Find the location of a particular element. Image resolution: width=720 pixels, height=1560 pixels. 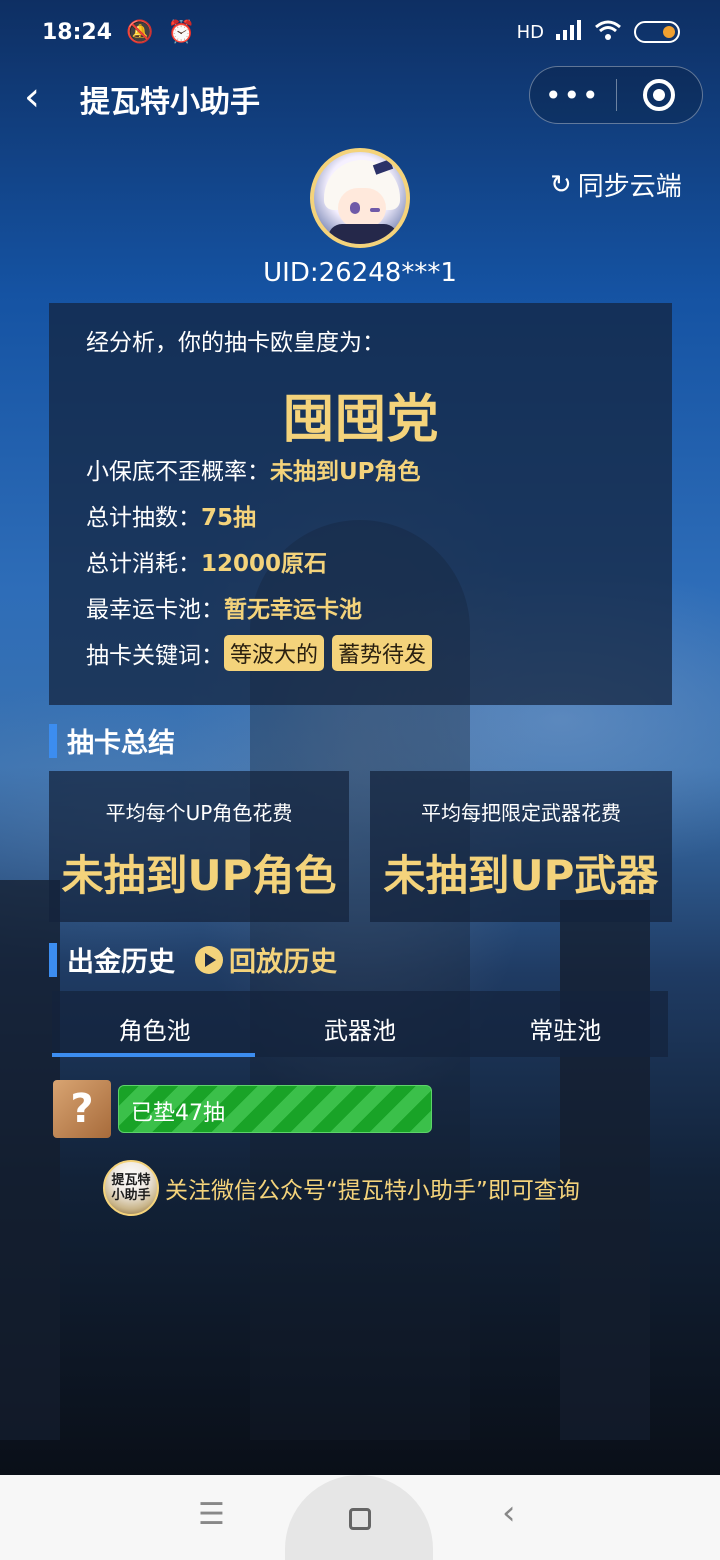

row-value: 暂无幸运卡池 is located at coordinates (293, 610).